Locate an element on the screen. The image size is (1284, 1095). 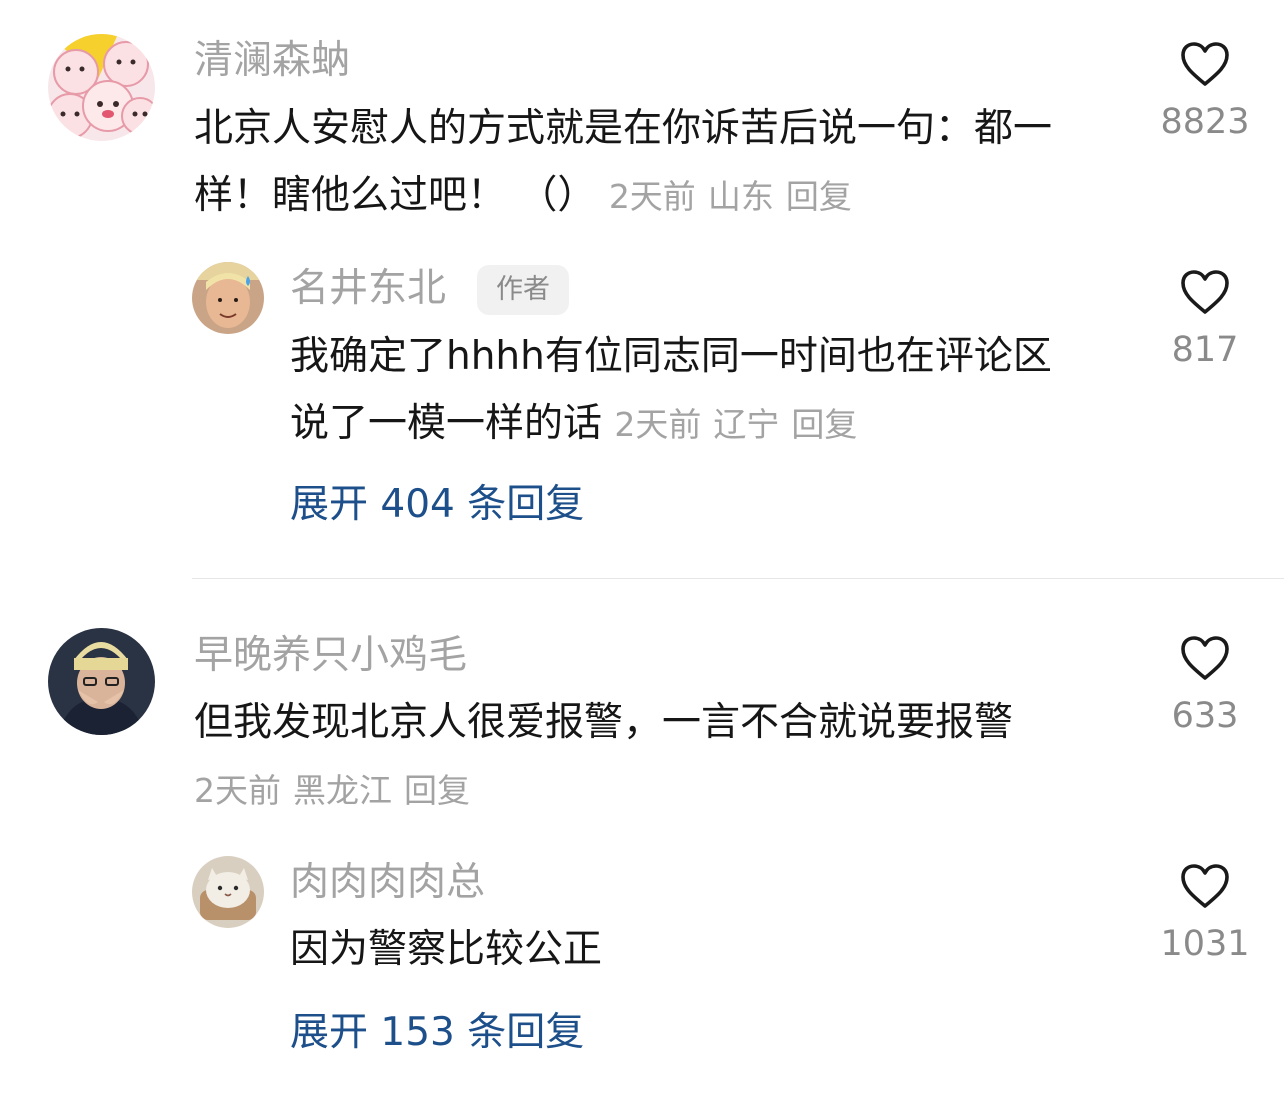
cartoon-pig-avatar-icon is located at coordinates (101, 87).